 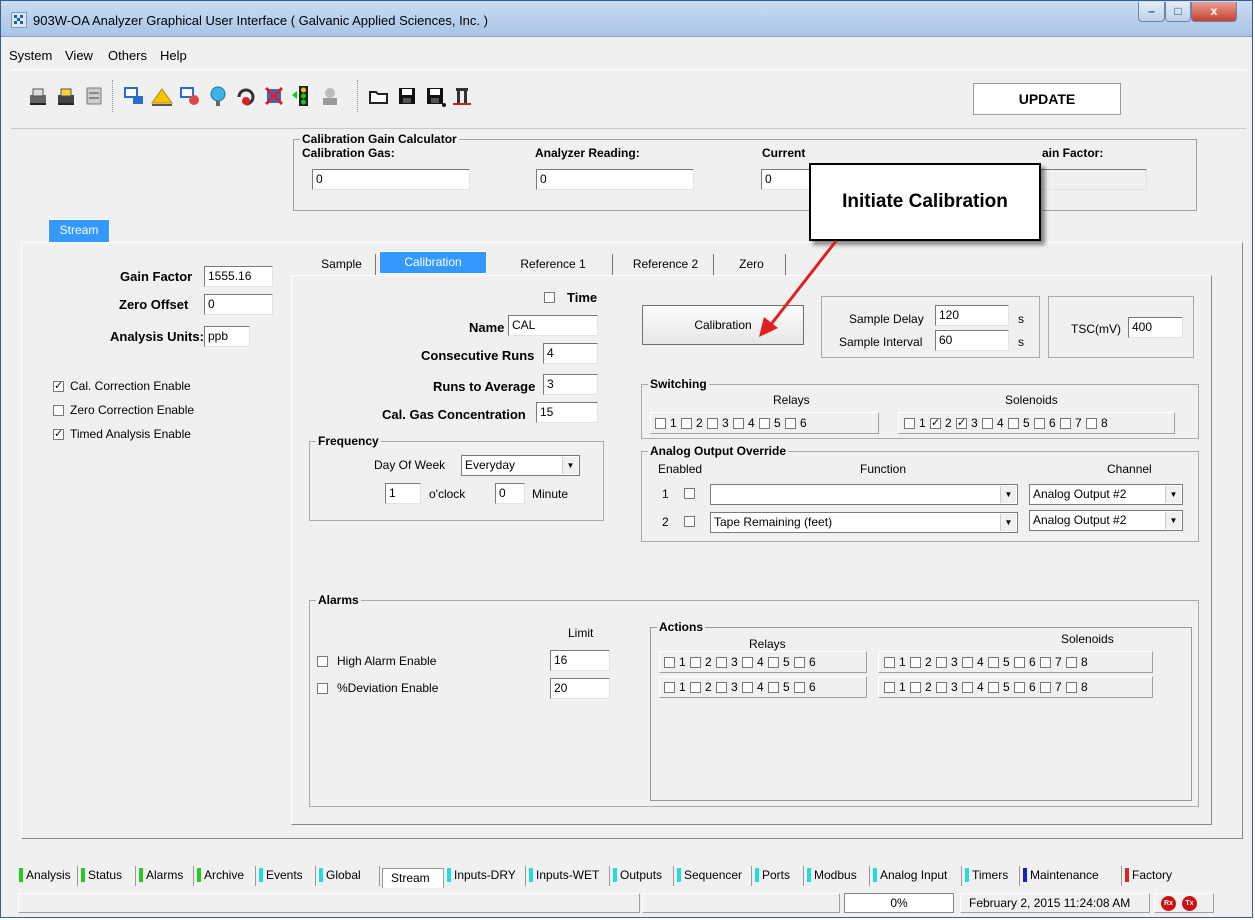 I want to click on deviation-checkbox, so click(x=322, y=688).